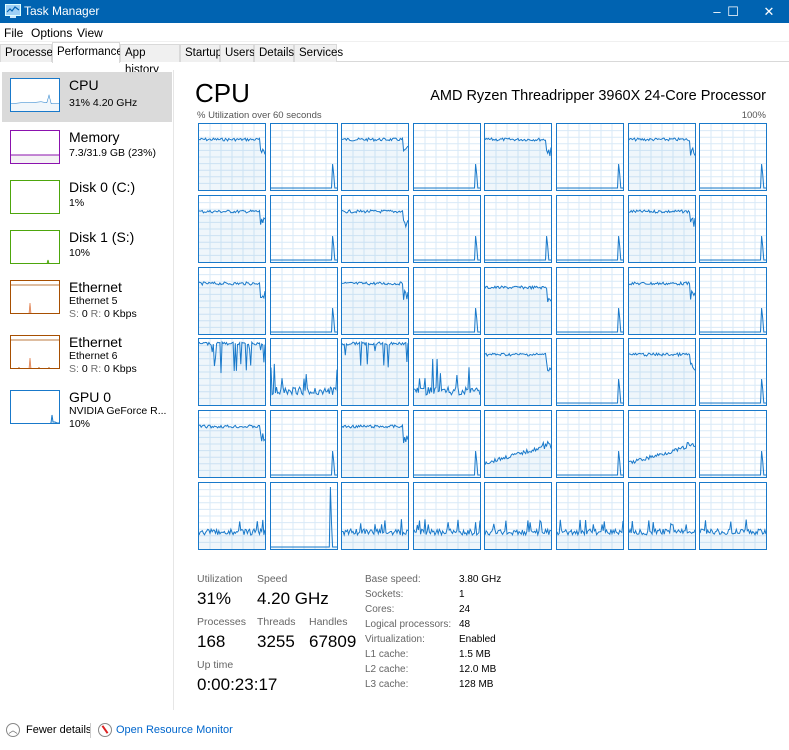 The height and width of the screenshot is (750, 789). What do you see at coordinates (480, 579) in the screenshot?
I see `detail-value: 3.80 GHz` at bounding box center [480, 579].